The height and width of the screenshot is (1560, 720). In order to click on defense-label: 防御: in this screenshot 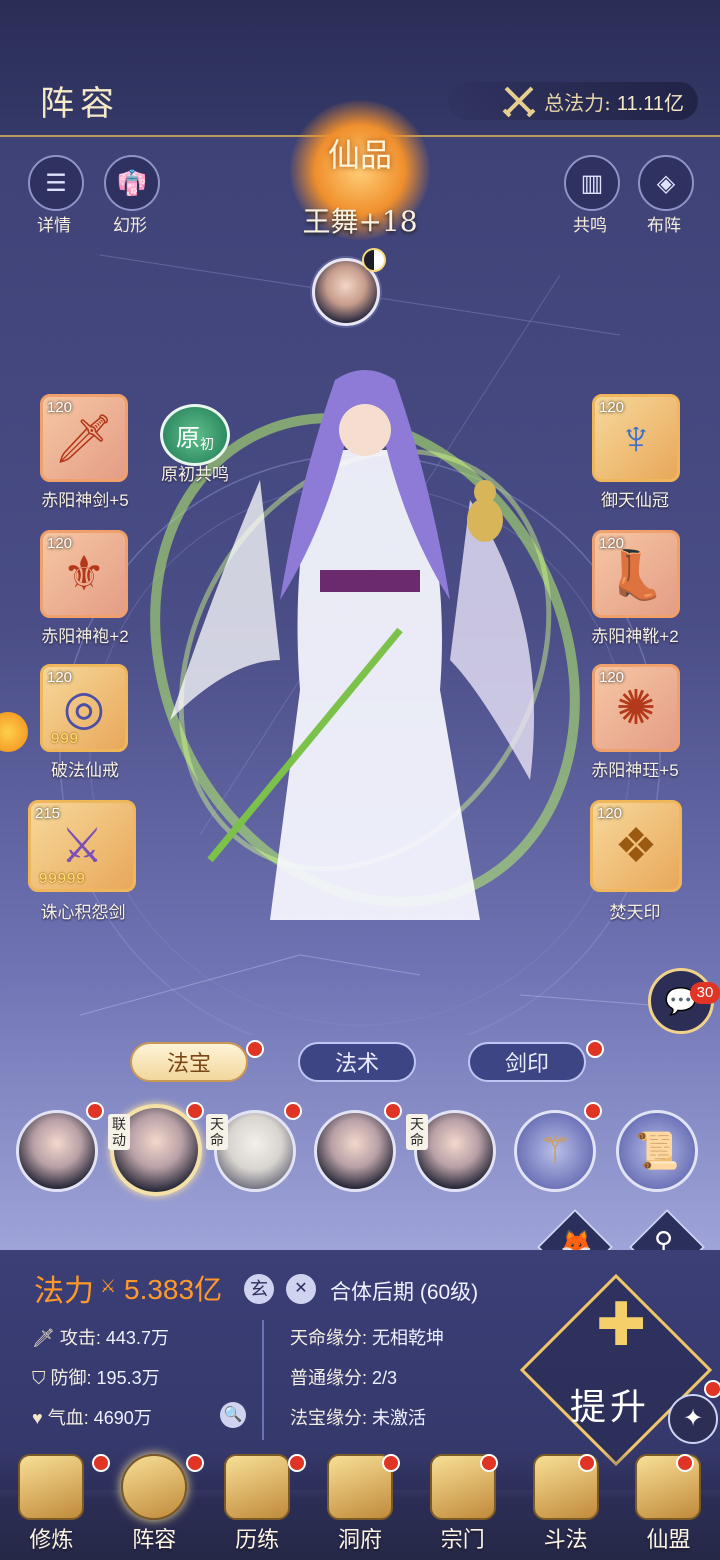, I will do `click(71, 1378)`.